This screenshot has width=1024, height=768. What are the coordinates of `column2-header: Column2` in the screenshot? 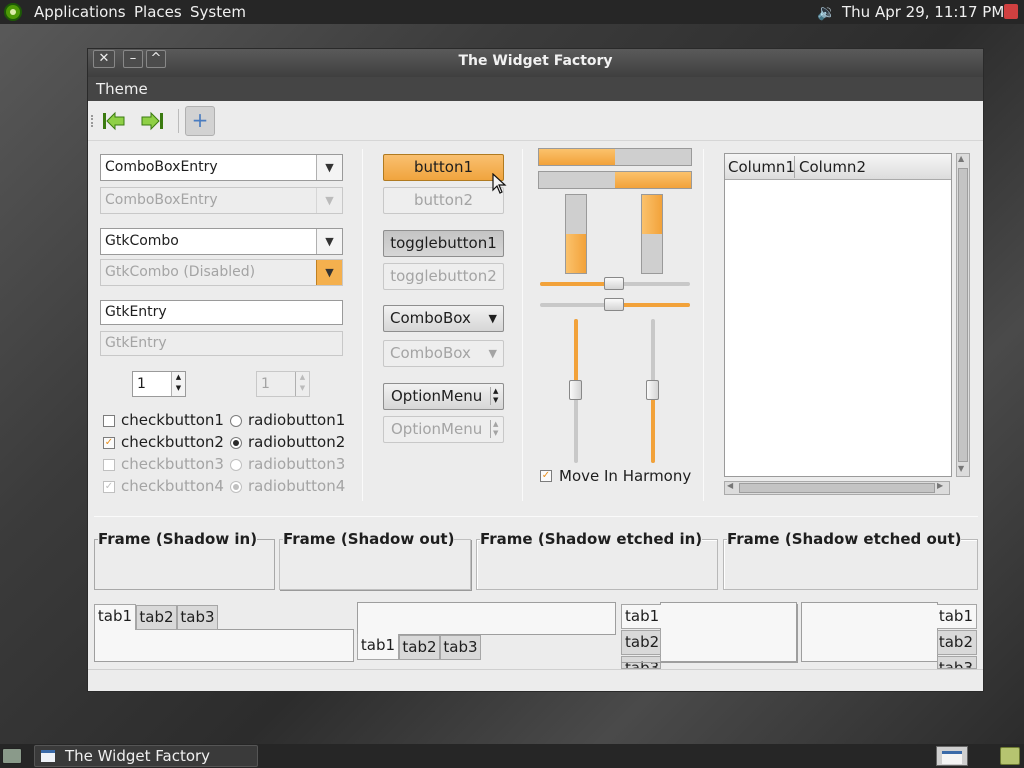 It's located at (832, 167).